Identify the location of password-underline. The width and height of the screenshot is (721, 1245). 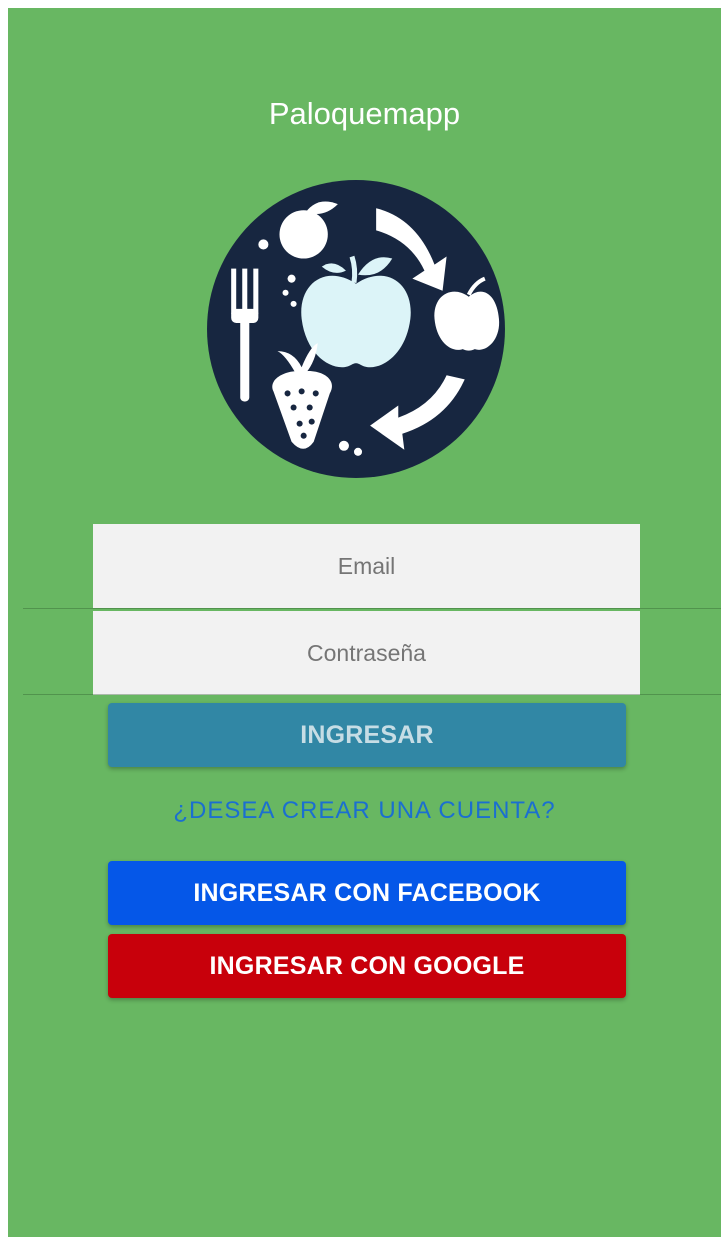
(372, 694).